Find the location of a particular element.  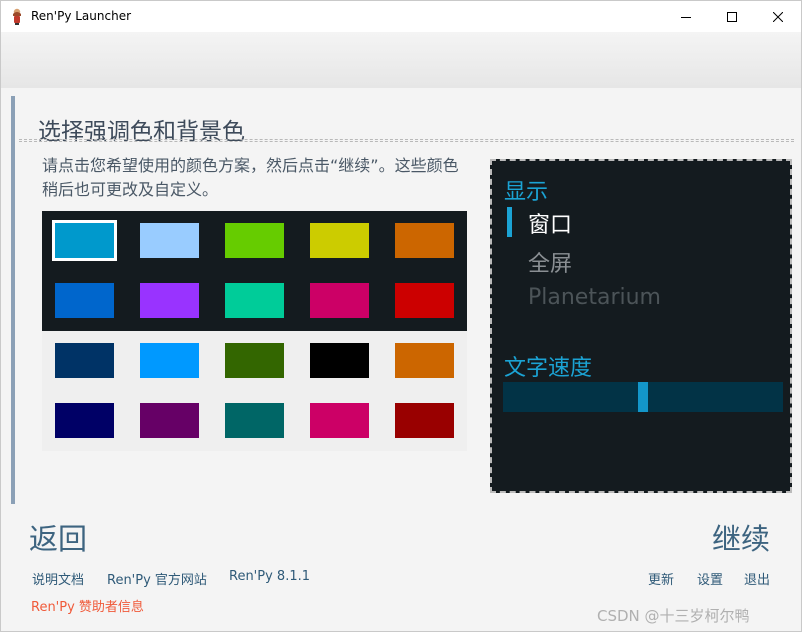

preview-selected-indicator is located at coordinates (509, 222).